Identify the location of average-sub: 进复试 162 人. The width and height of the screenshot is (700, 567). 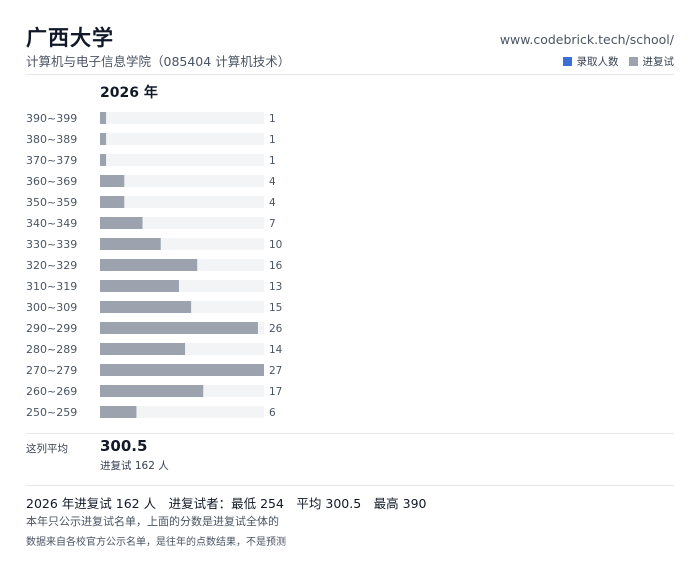
(134, 466).